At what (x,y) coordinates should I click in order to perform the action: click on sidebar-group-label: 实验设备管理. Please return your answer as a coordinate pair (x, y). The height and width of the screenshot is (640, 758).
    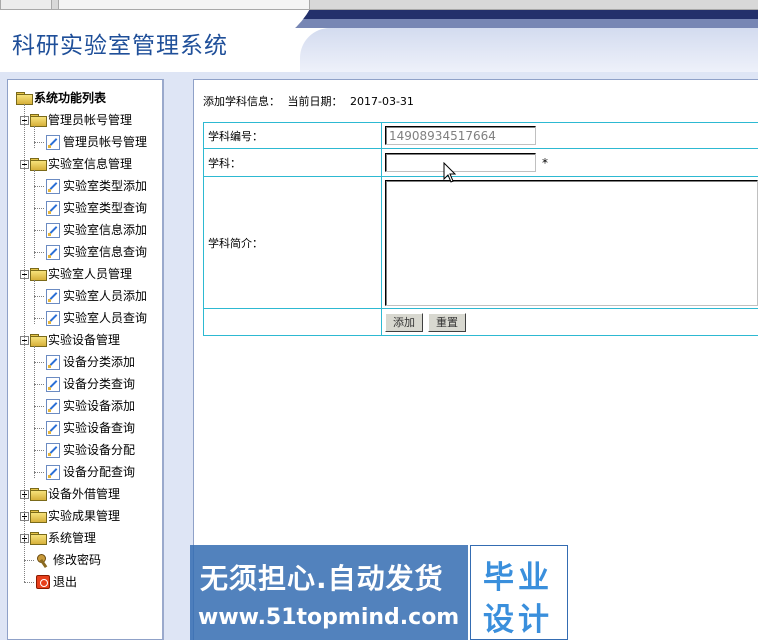
    Looking at the image, I should click on (84, 340).